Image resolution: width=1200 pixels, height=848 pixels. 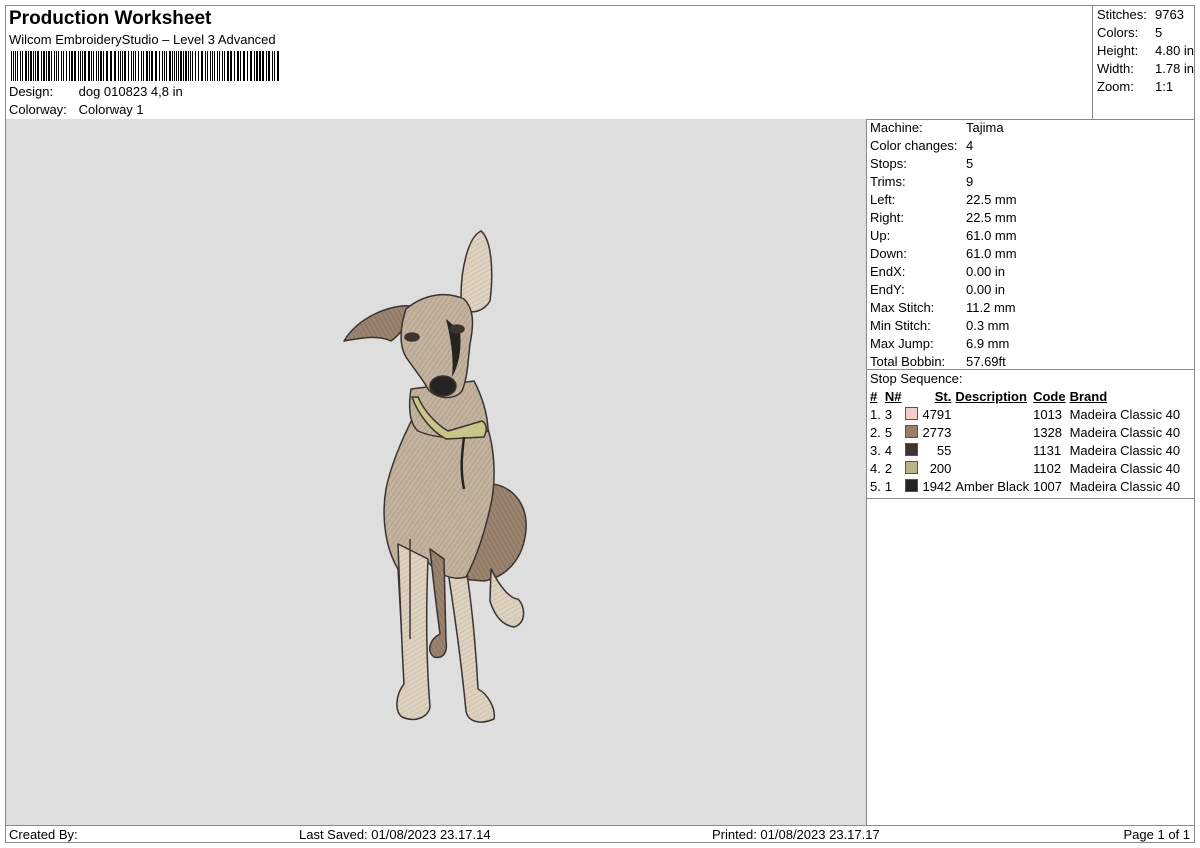 What do you see at coordinates (875, 432) in the screenshot?
I see `row-number: 2.` at bounding box center [875, 432].